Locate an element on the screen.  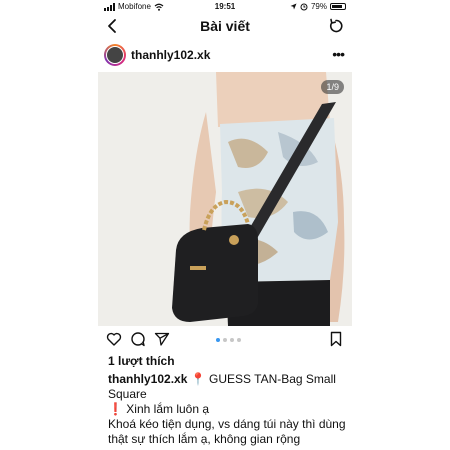
nav-bar: Bài viết is located at coordinates (225, 26).